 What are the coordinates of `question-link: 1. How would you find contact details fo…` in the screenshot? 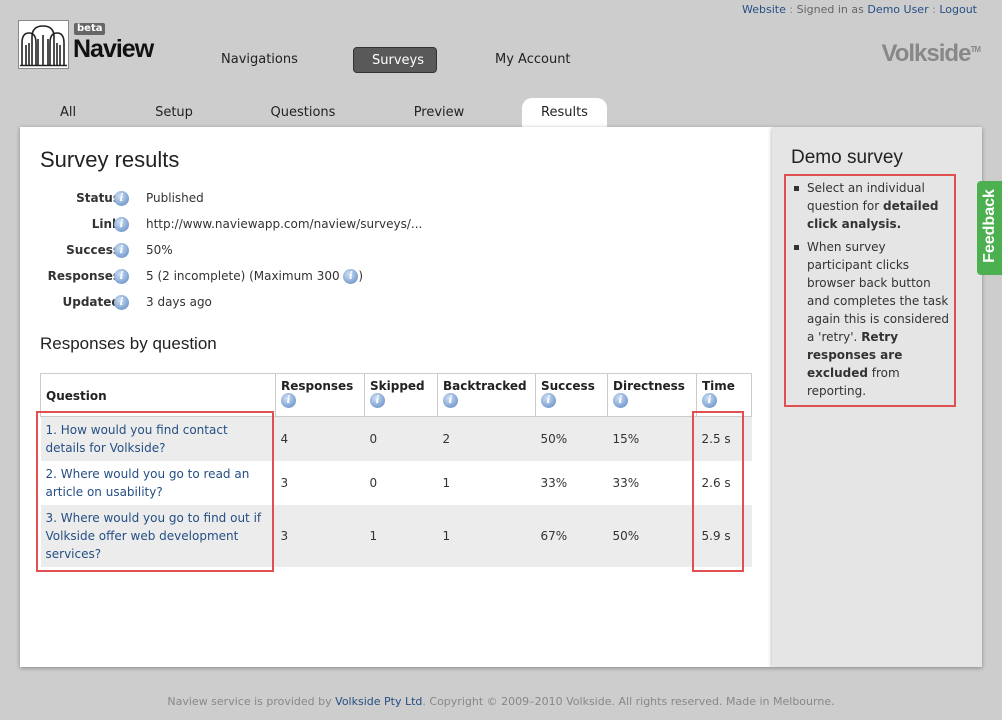 It's located at (137, 439).